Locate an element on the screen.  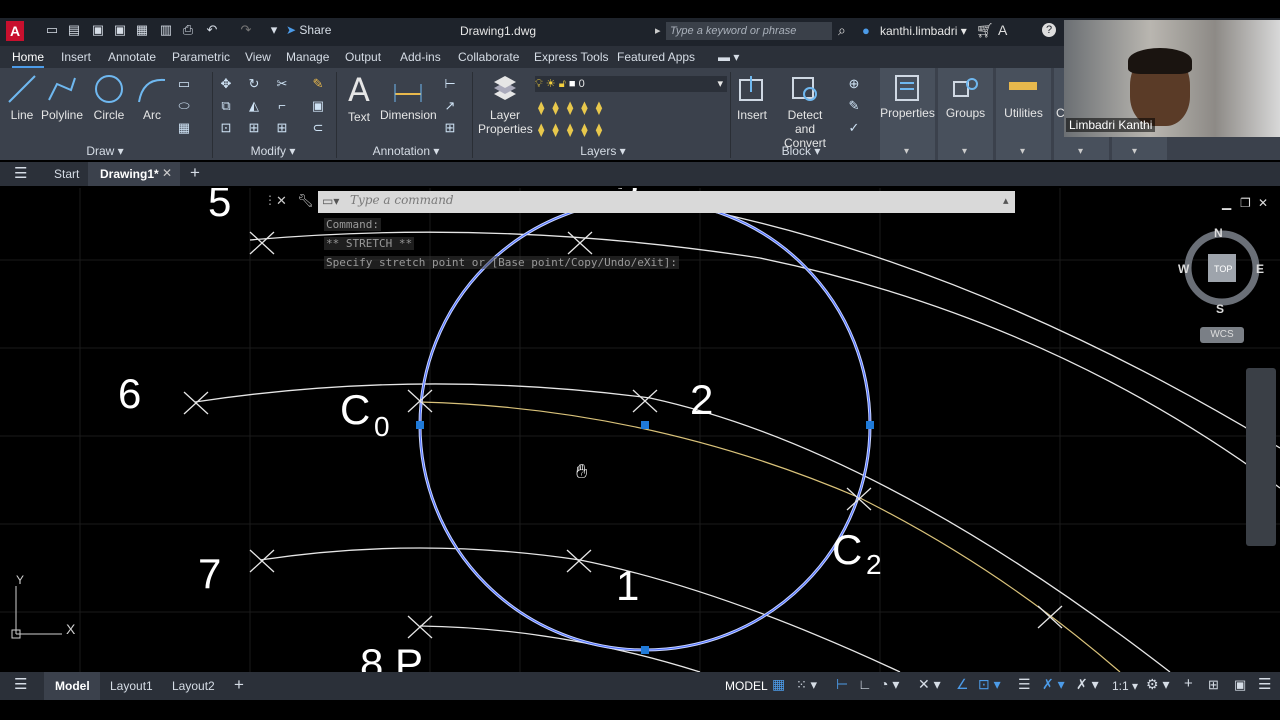
dimension-button: Dimension is located at coordinates (408, 98).